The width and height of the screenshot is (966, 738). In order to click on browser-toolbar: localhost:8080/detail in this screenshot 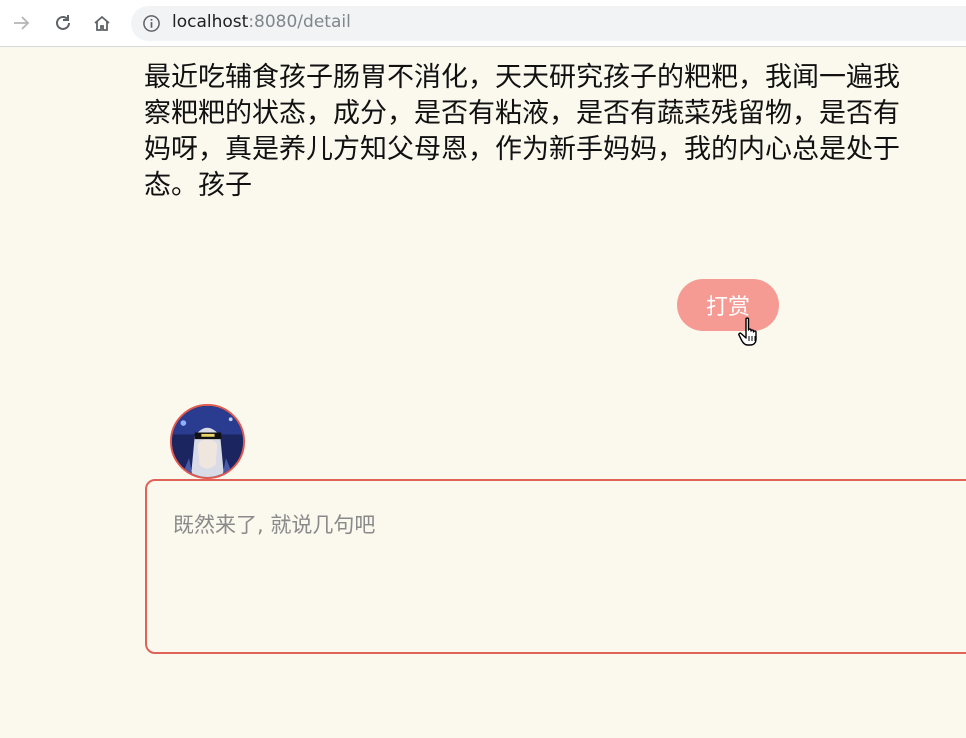, I will do `click(483, 23)`.